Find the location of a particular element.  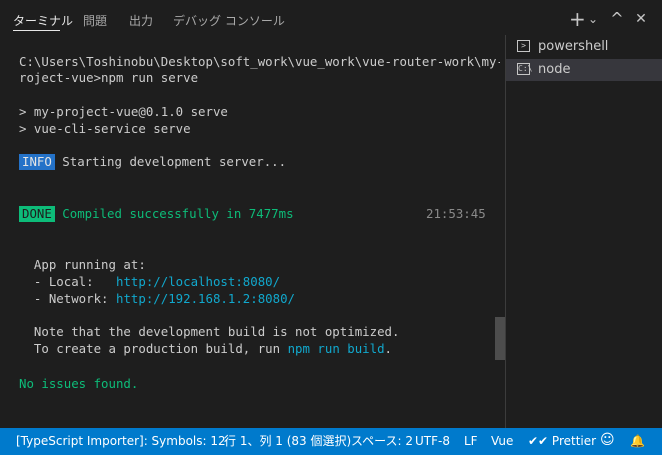

chevron-down-icon: ⌄ is located at coordinates (593, 19).